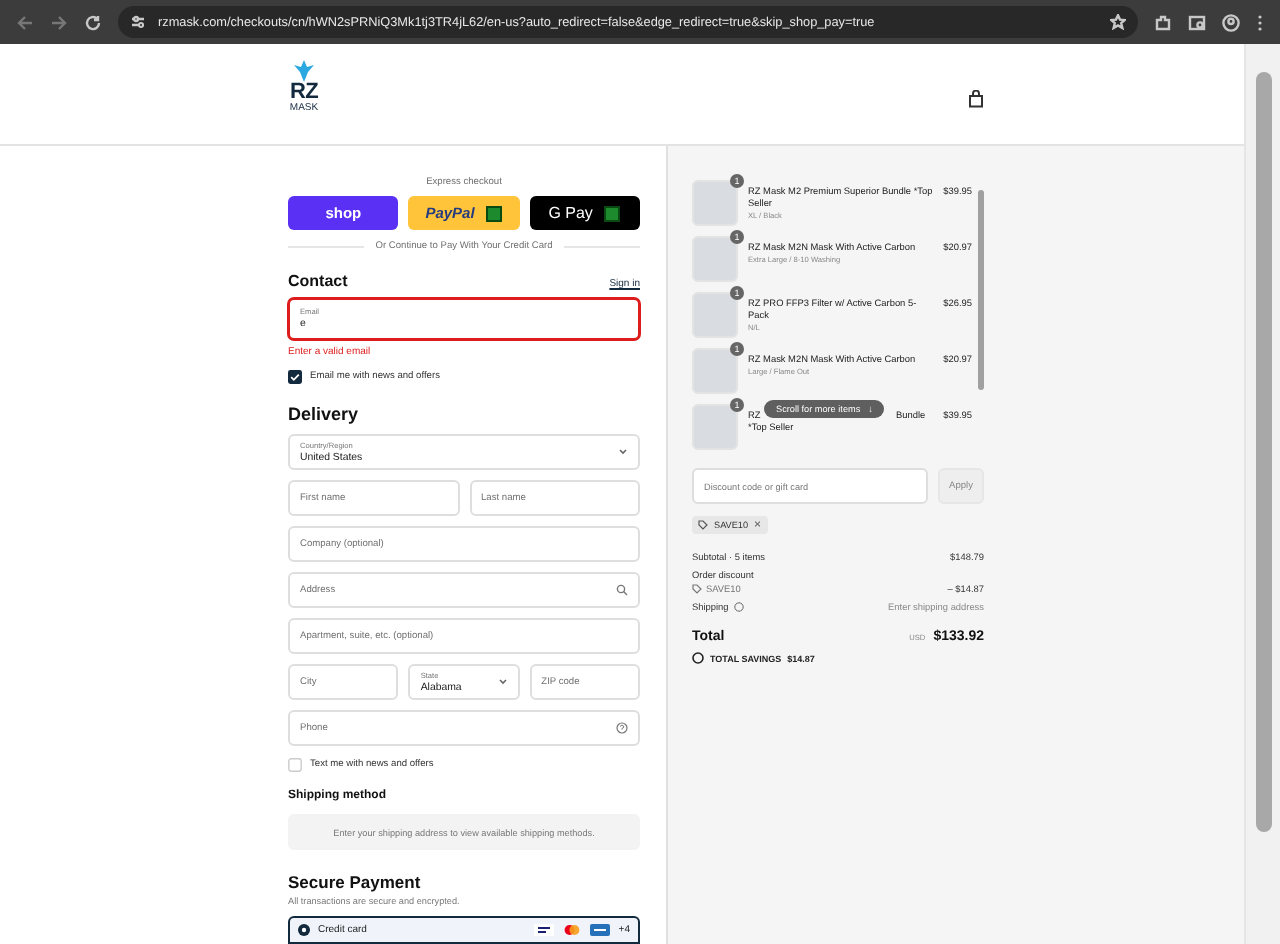 The height and width of the screenshot is (944, 1280). I want to click on reload-icon, so click(93, 22).